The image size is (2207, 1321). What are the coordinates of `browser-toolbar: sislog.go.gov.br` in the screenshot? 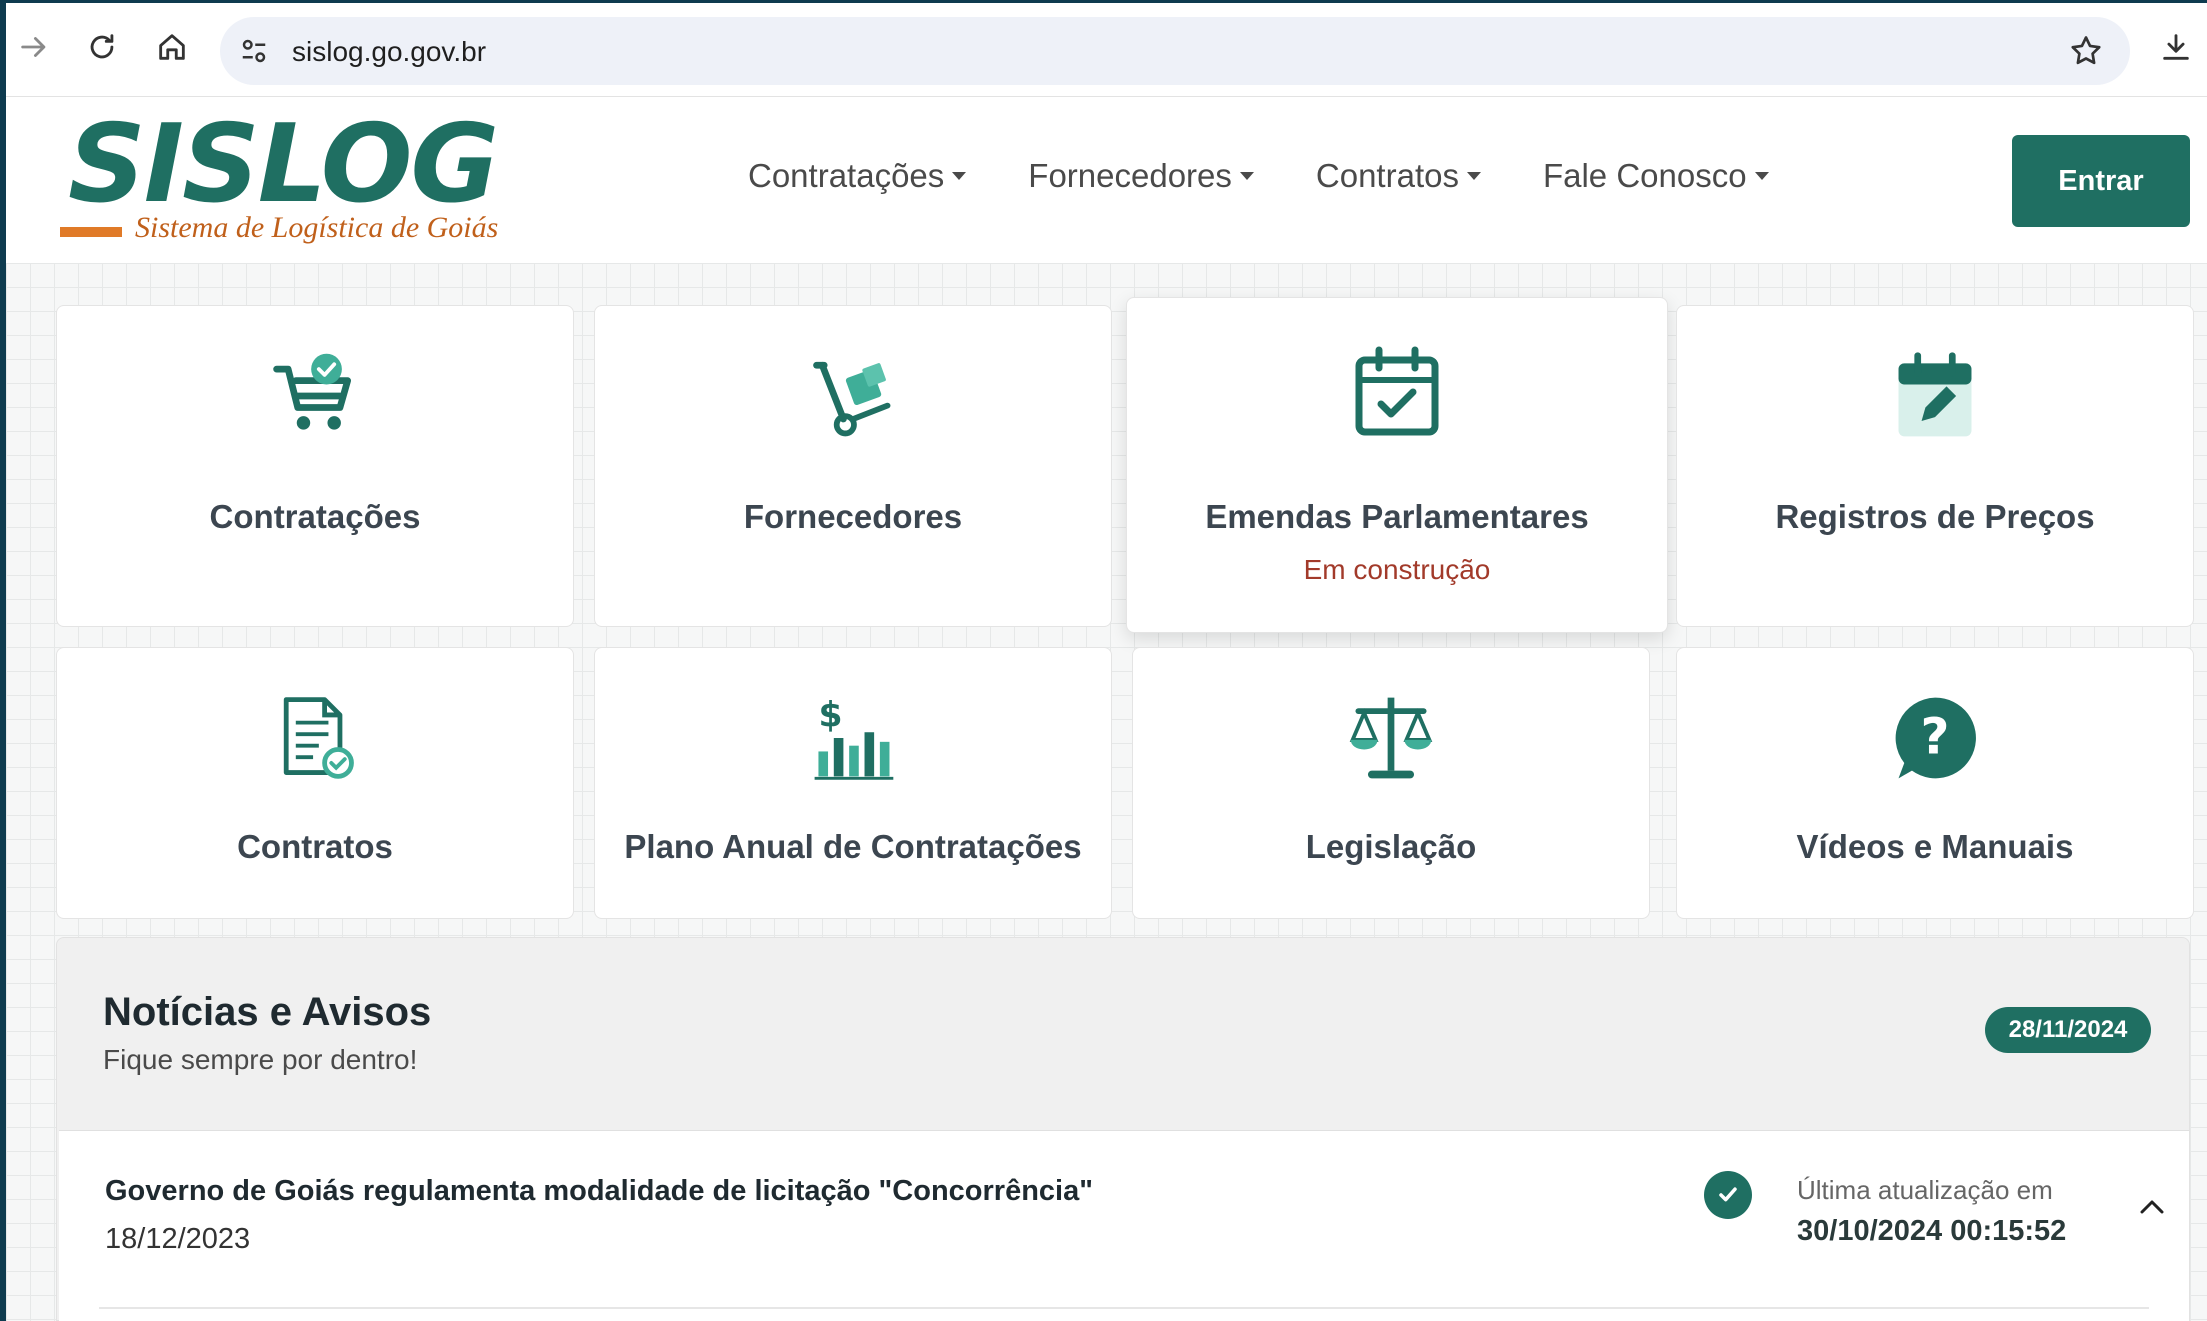 It's located at (1106, 50).